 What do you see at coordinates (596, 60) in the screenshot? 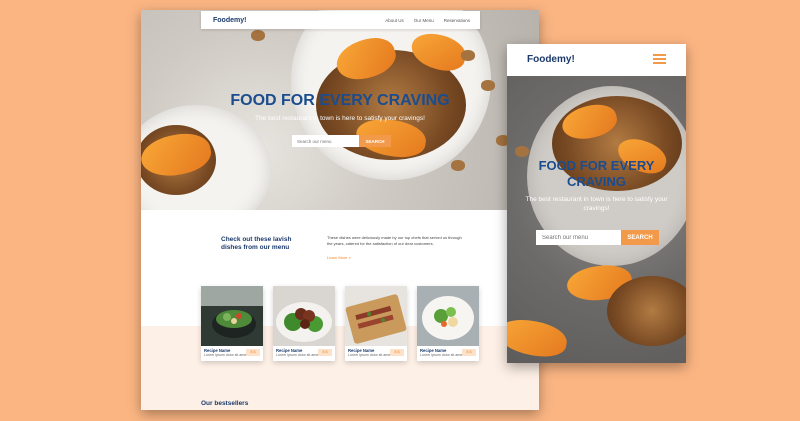
I see `mobile-navbar: Foodemy!` at bounding box center [596, 60].